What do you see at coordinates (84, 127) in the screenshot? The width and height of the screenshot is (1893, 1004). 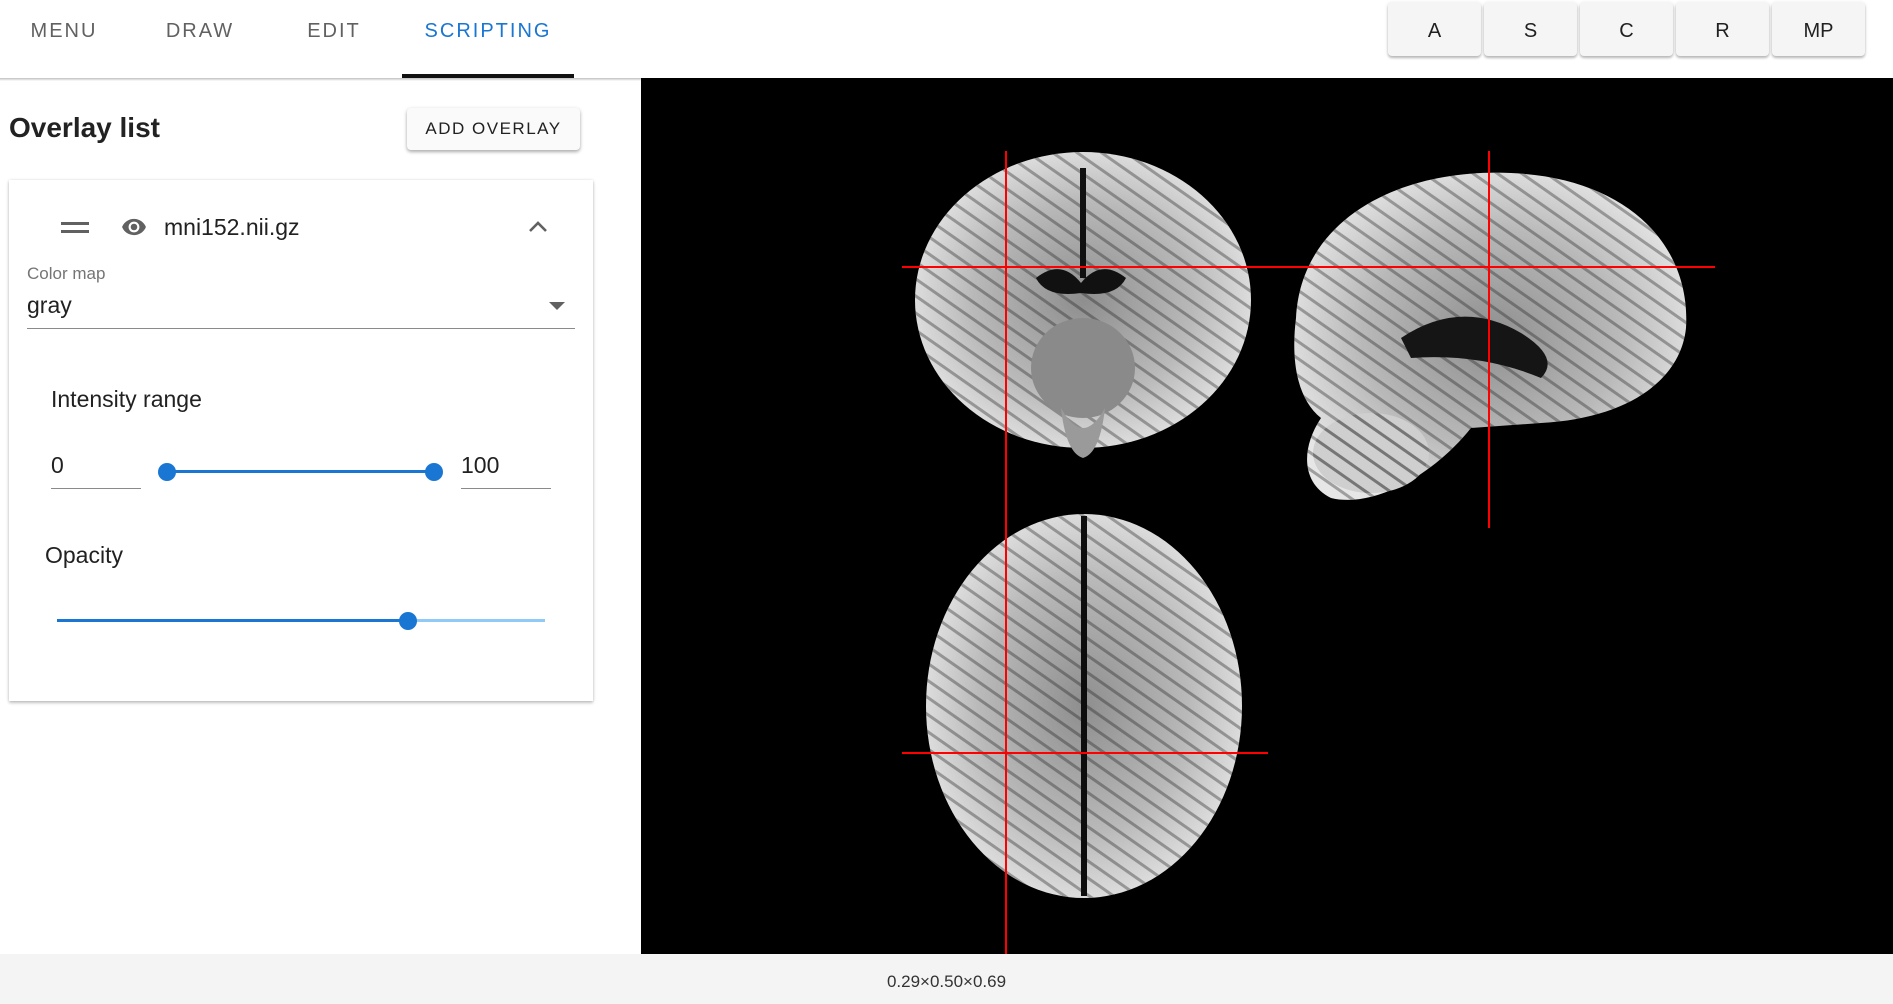 I see `panel-title: Overlay list` at bounding box center [84, 127].